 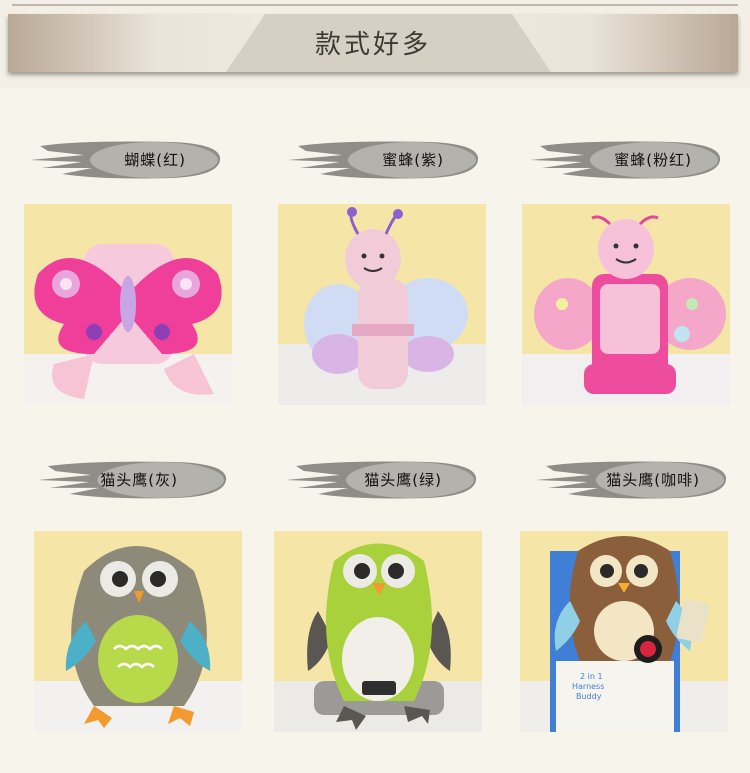 I want to click on banner-top-rule, so click(x=375, y=5).